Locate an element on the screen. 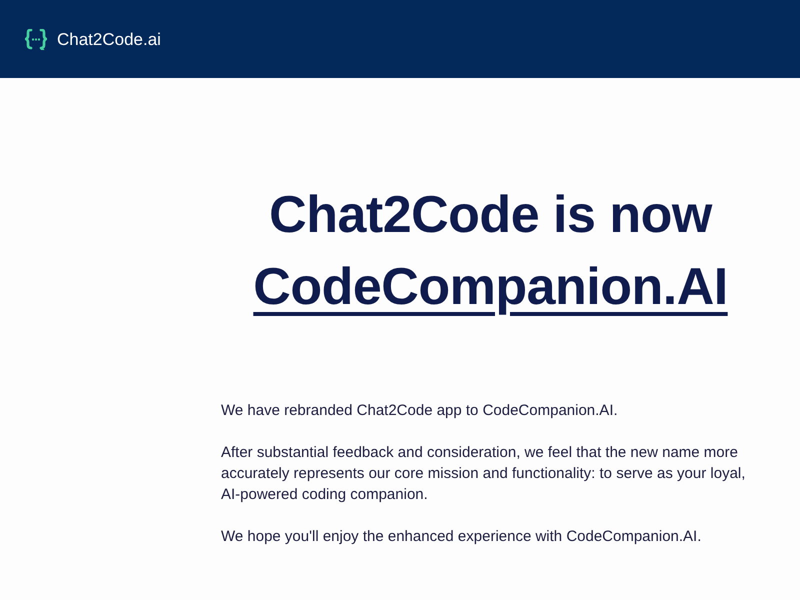 The image size is (800, 600). headline-text: Chat2Code is now is located at coordinates (491, 215).